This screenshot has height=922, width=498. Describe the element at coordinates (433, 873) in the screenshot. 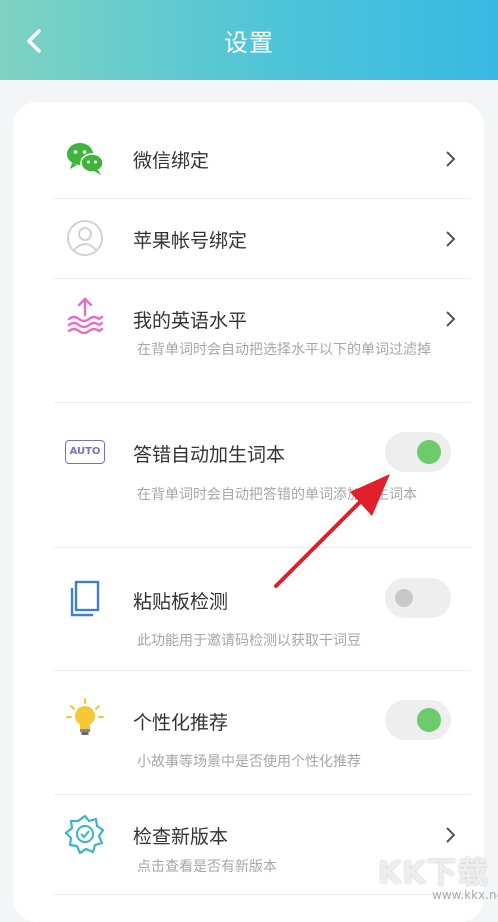

I see `watermark-brand: KK下载` at that location.